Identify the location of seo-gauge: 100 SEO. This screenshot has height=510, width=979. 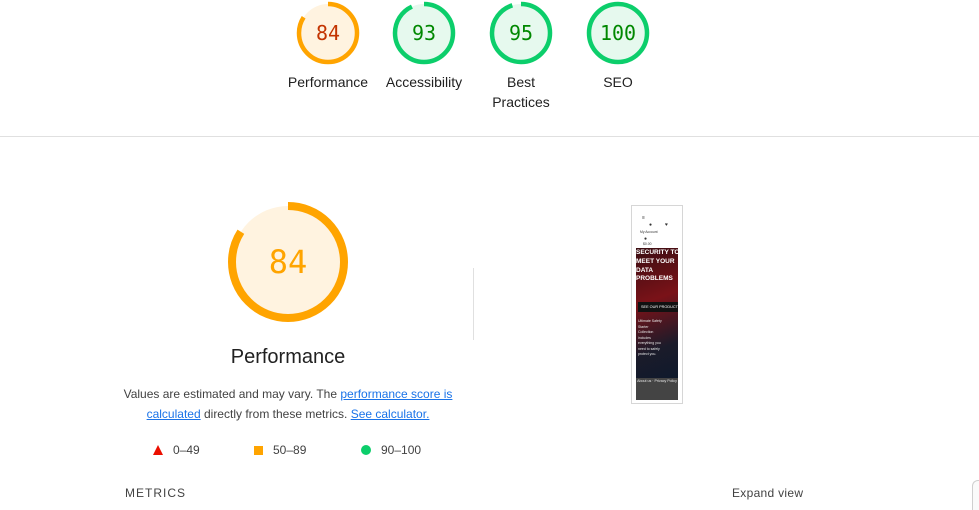
(618, 46).